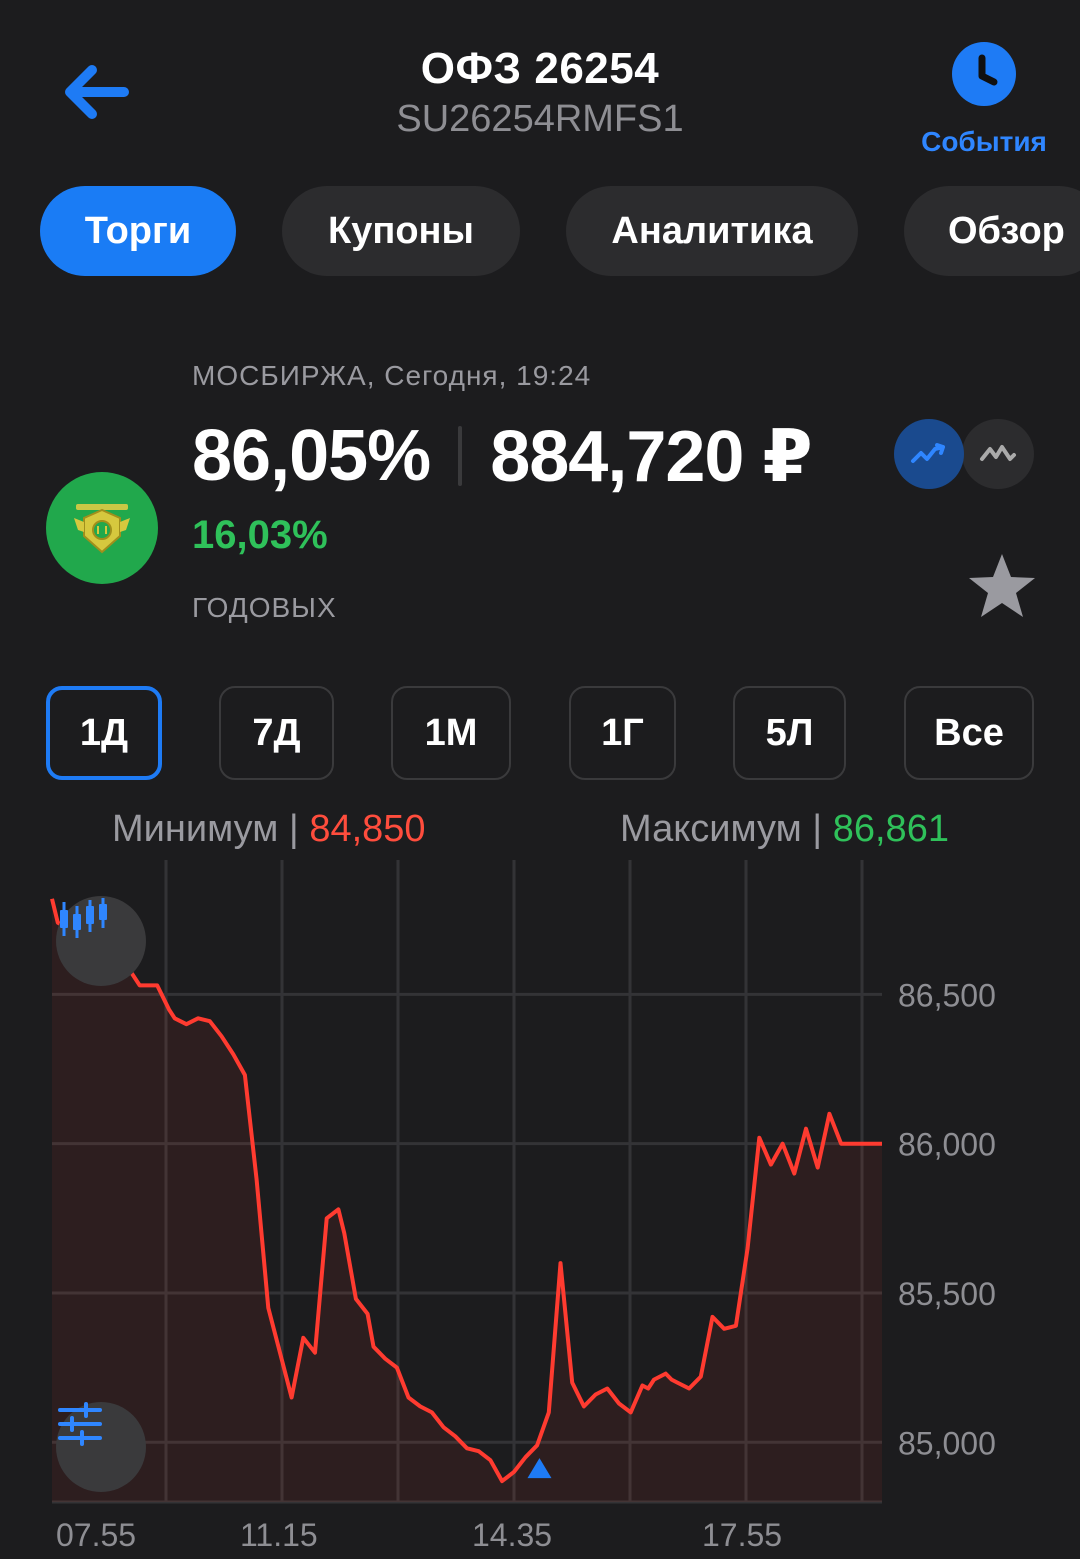 The width and height of the screenshot is (1080, 1559). What do you see at coordinates (622, 733) in the screenshot?
I see `period-1y: 1Г` at bounding box center [622, 733].